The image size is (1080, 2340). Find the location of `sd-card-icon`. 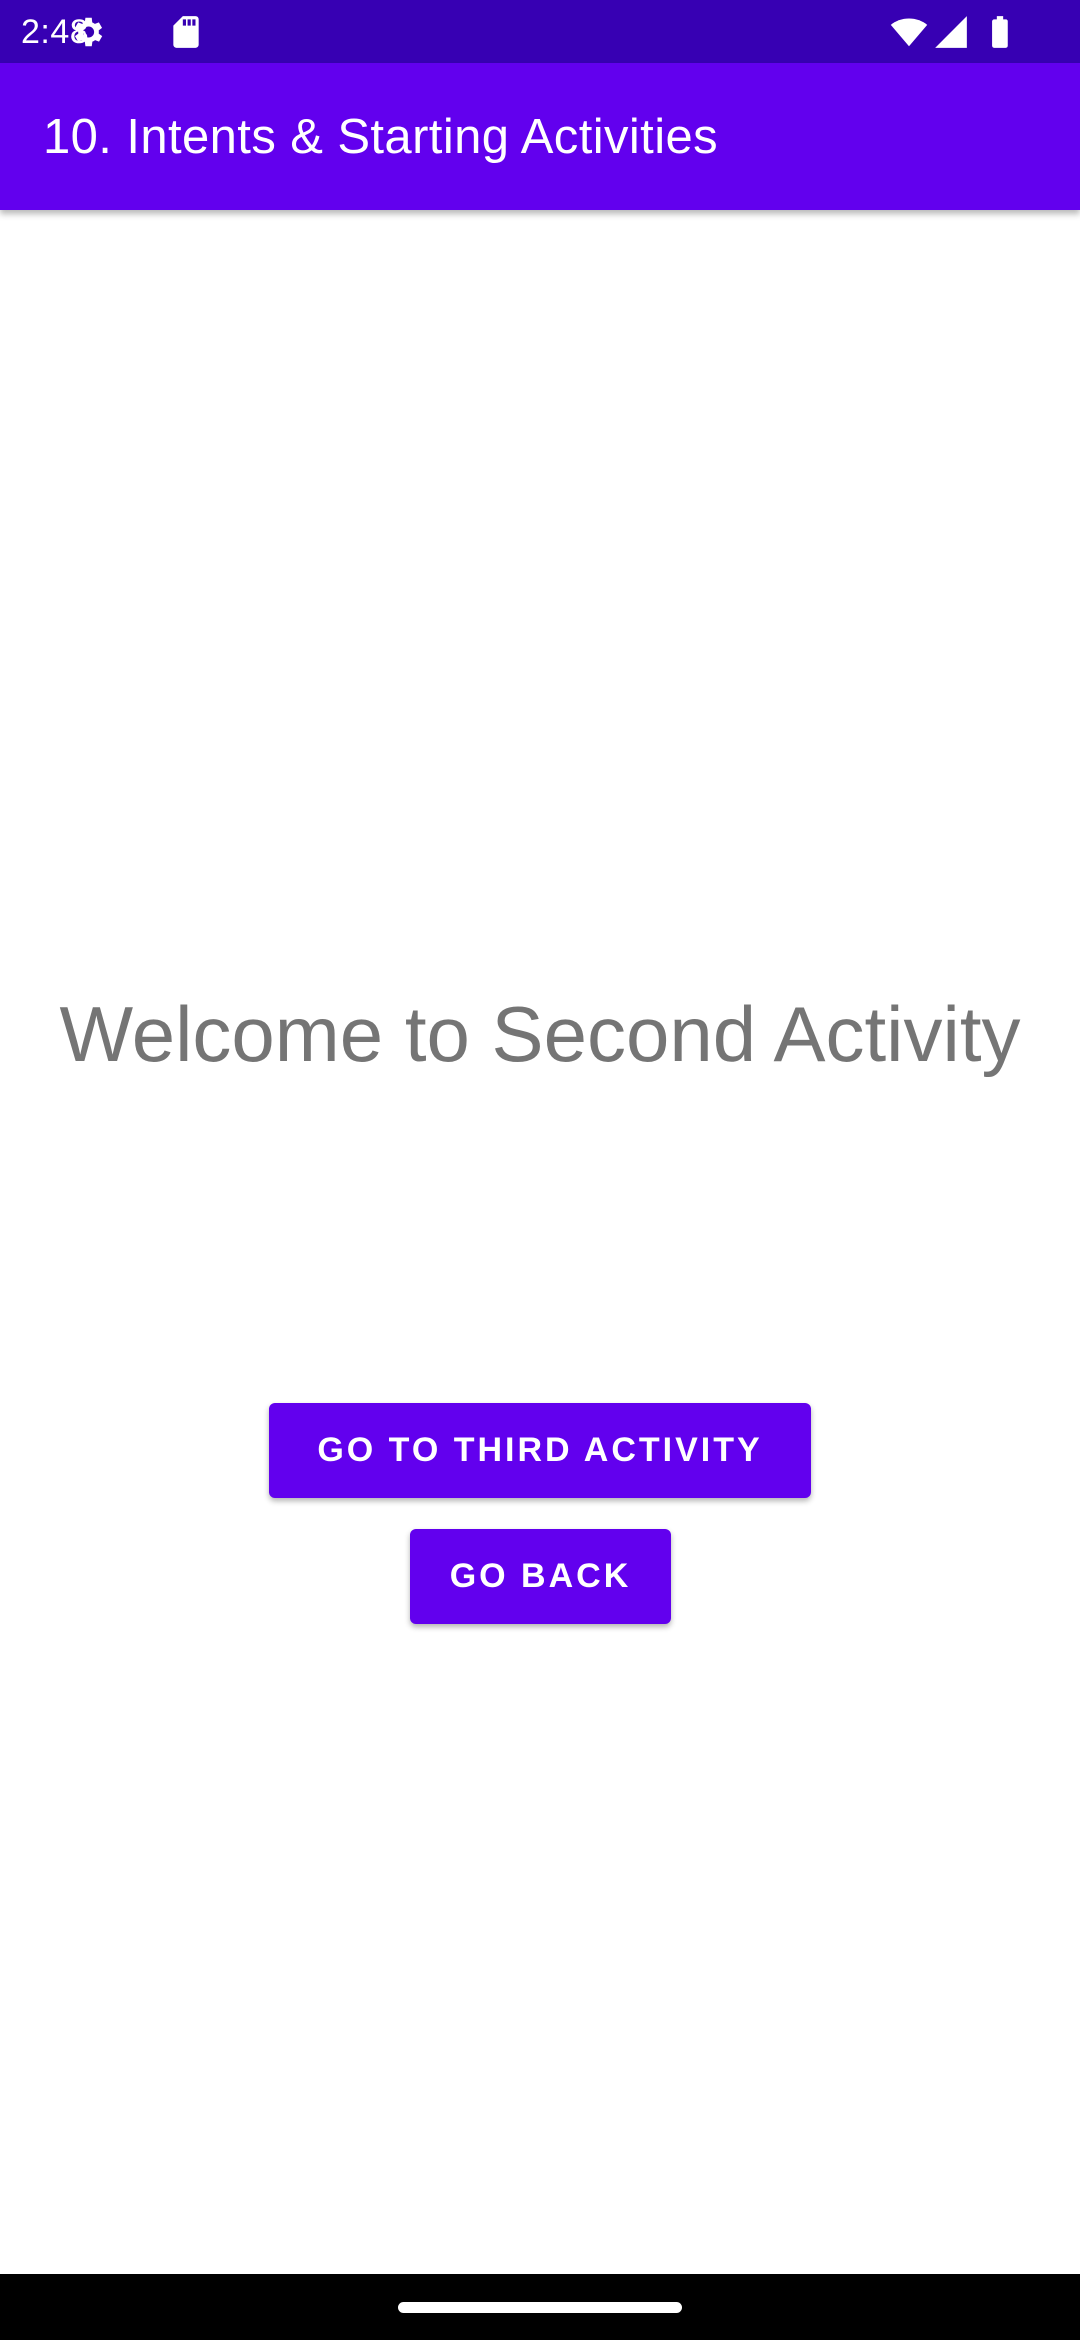

sd-card-icon is located at coordinates (186, 32).